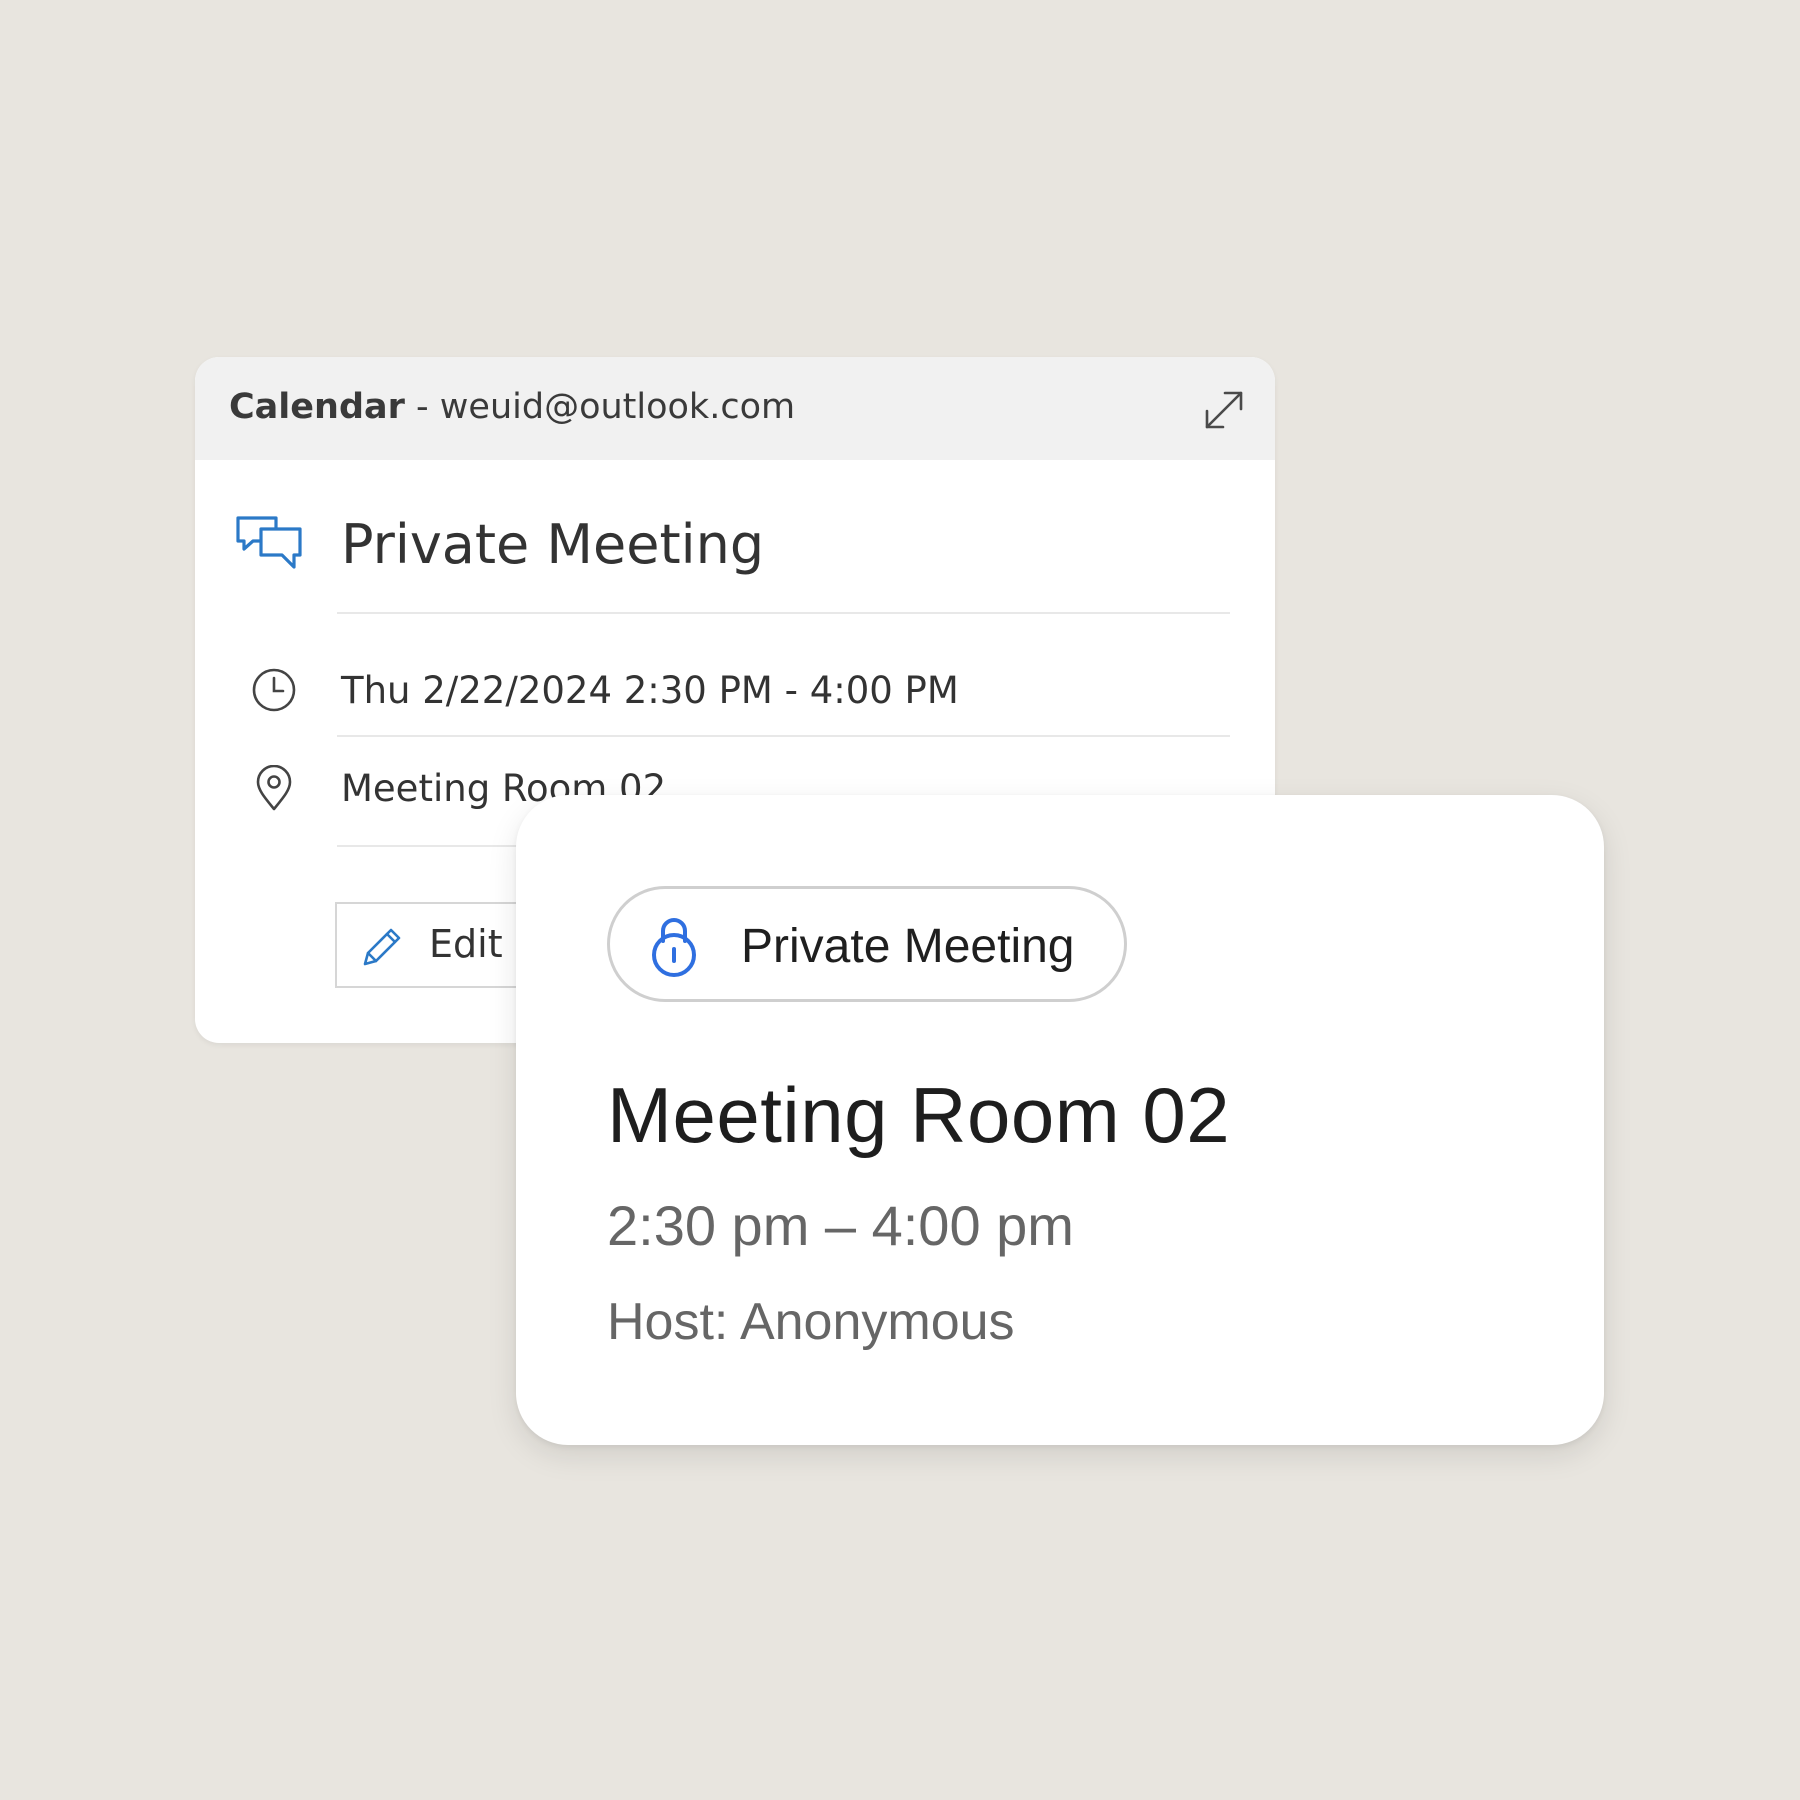 The image size is (1800, 1800). What do you see at coordinates (382, 947) in the screenshot?
I see `pencil-icon` at bounding box center [382, 947].